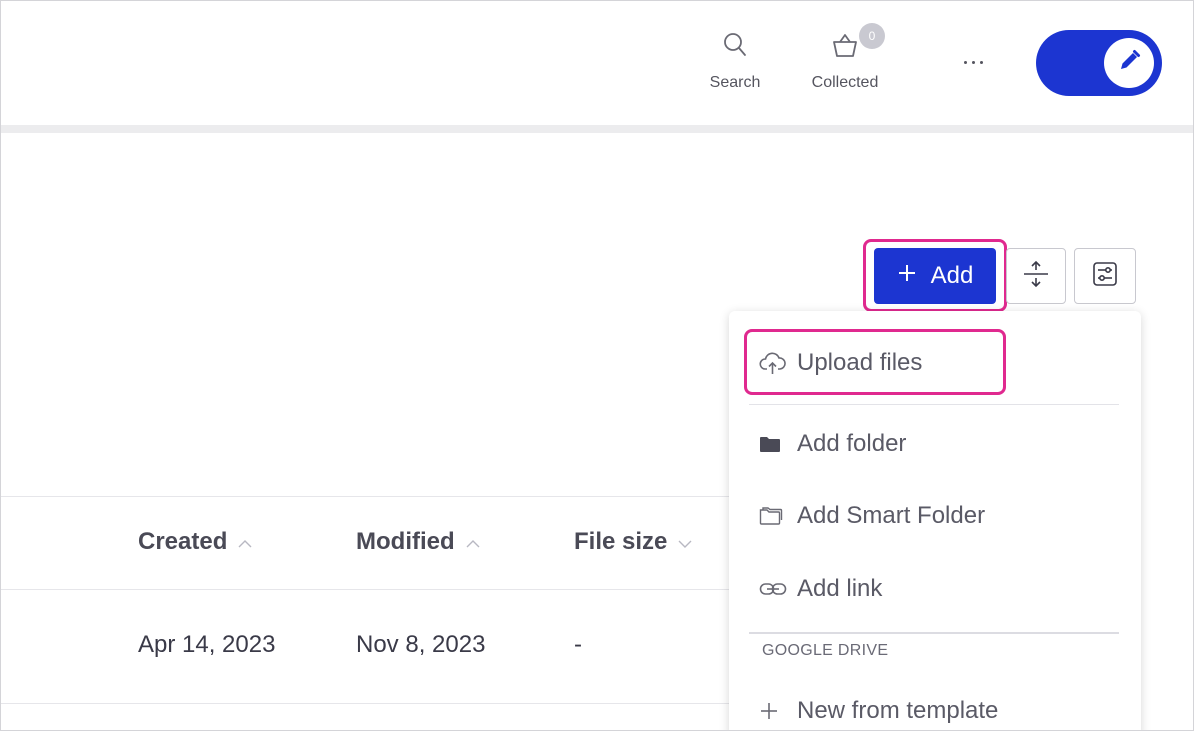 This screenshot has width=1194, height=731. I want to click on column-header-modified: Modified, so click(418, 542).